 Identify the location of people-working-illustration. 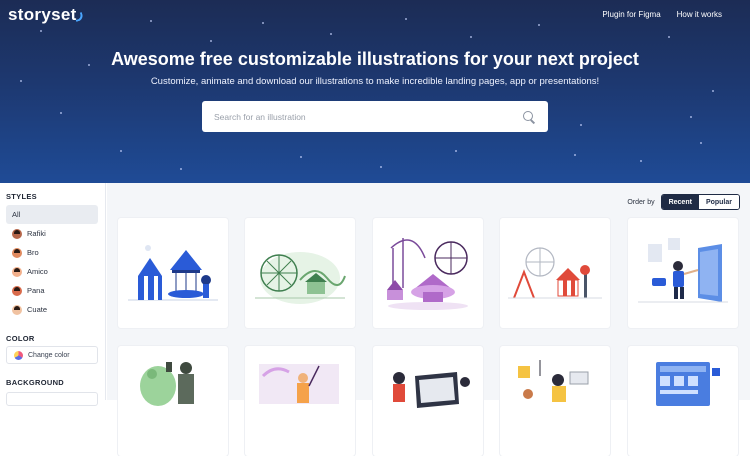
(553, 381).